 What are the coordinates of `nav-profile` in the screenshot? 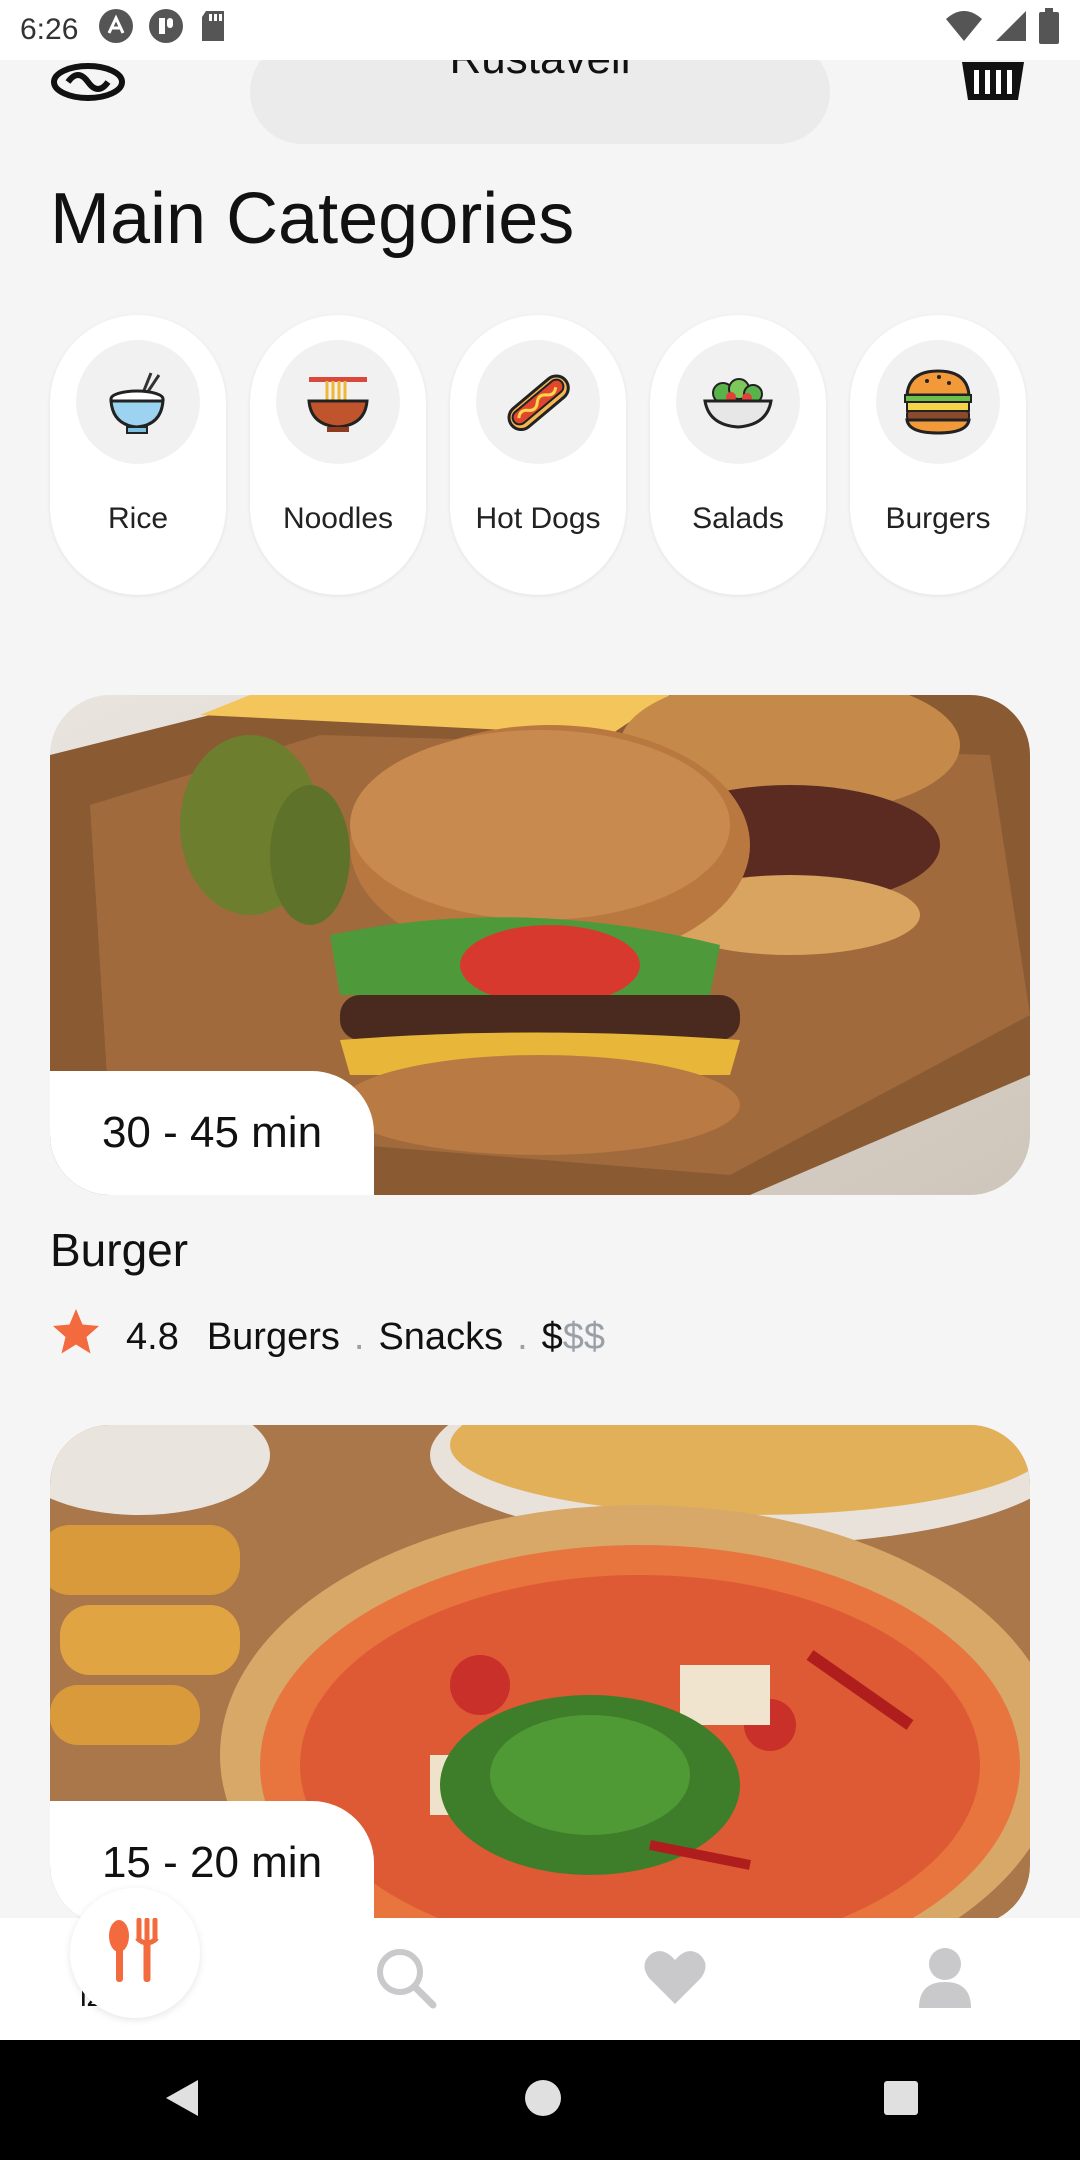 It's located at (945, 1979).